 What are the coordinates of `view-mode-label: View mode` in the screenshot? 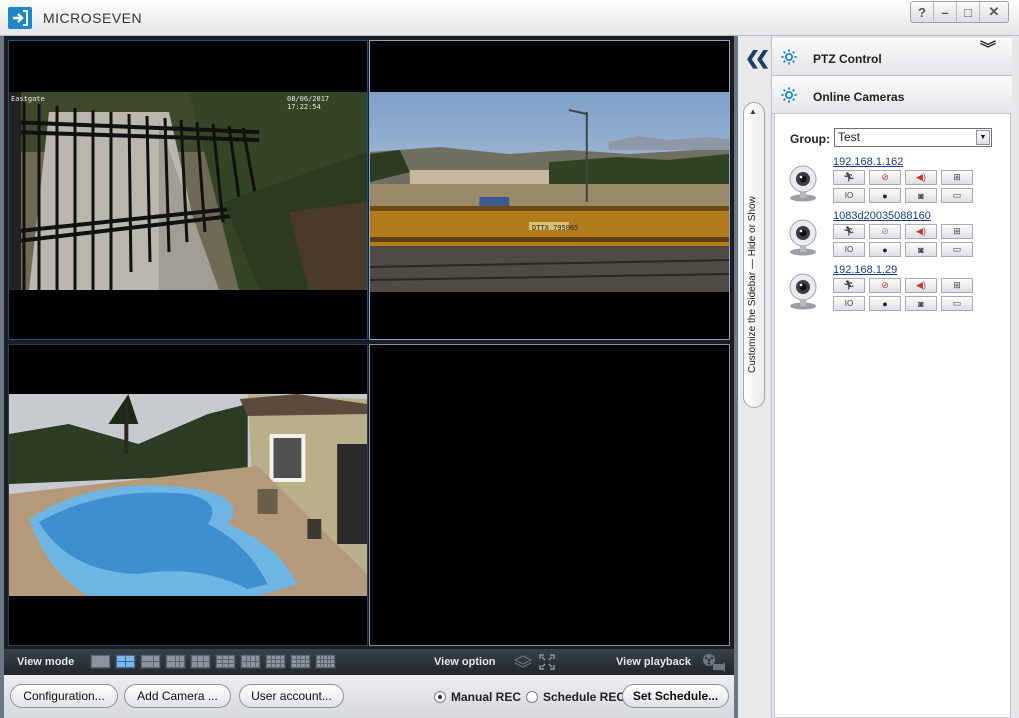 It's located at (46, 662).